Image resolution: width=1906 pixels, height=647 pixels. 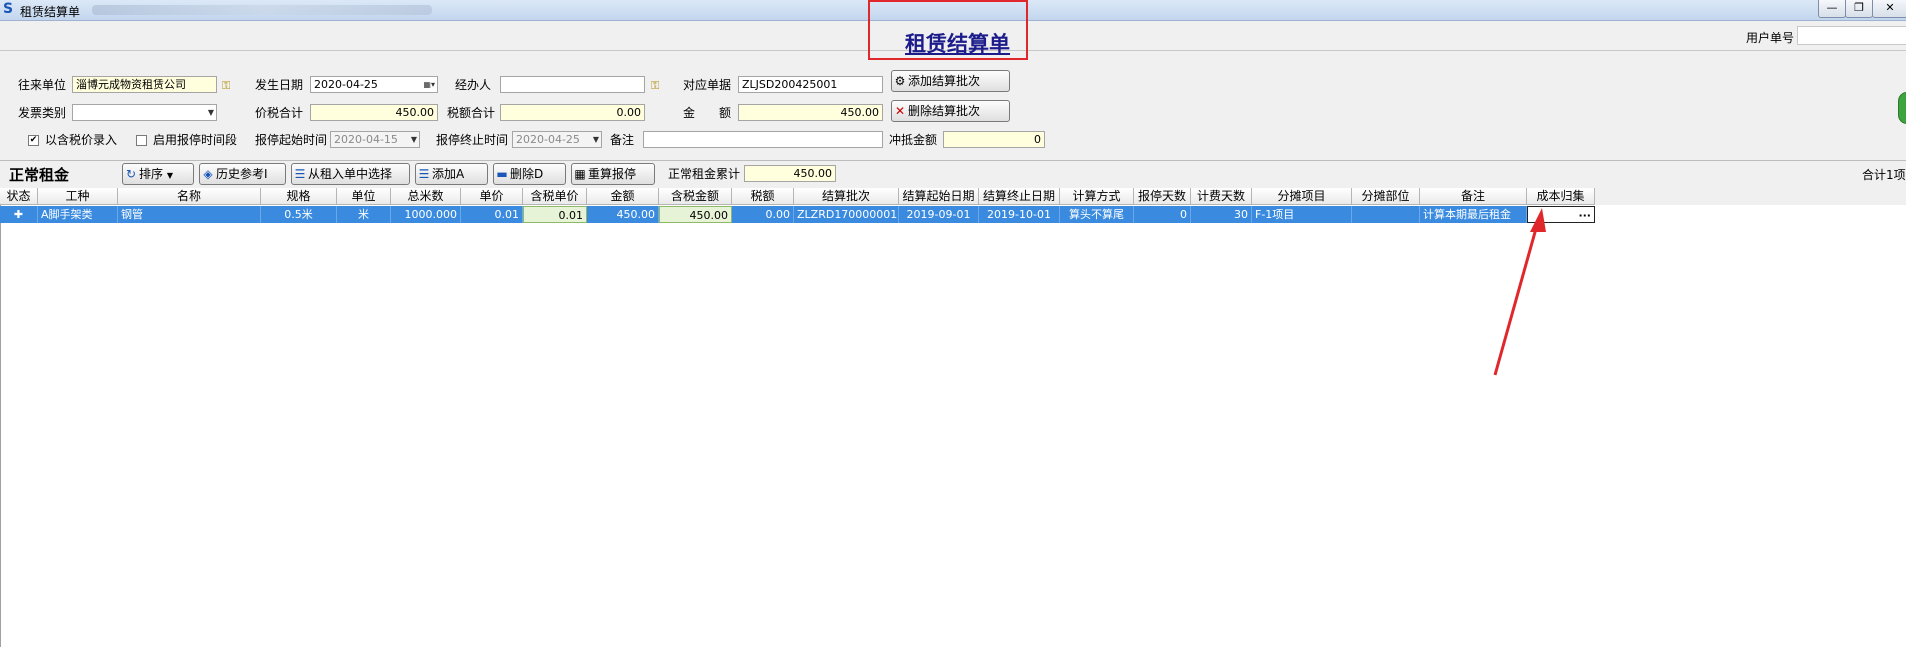 What do you see at coordinates (944, 81) in the screenshot?
I see `add-batch-label: 添加结算批次` at bounding box center [944, 81].